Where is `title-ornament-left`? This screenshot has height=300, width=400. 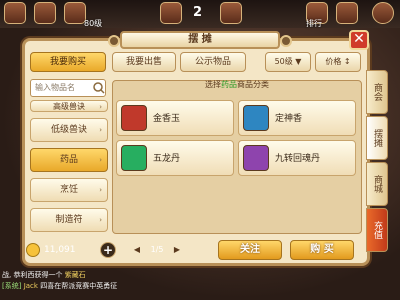 title-ornament-left is located at coordinates (114, 41).